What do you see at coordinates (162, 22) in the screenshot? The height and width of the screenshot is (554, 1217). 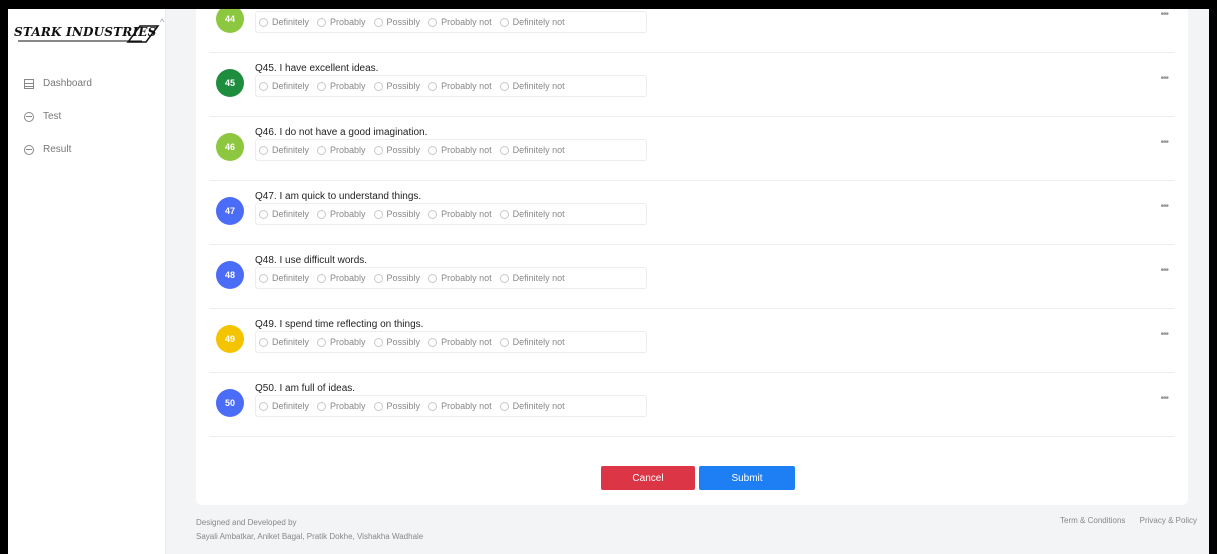 I see `collapse-sidebar-icon: ^` at bounding box center [162, 22].